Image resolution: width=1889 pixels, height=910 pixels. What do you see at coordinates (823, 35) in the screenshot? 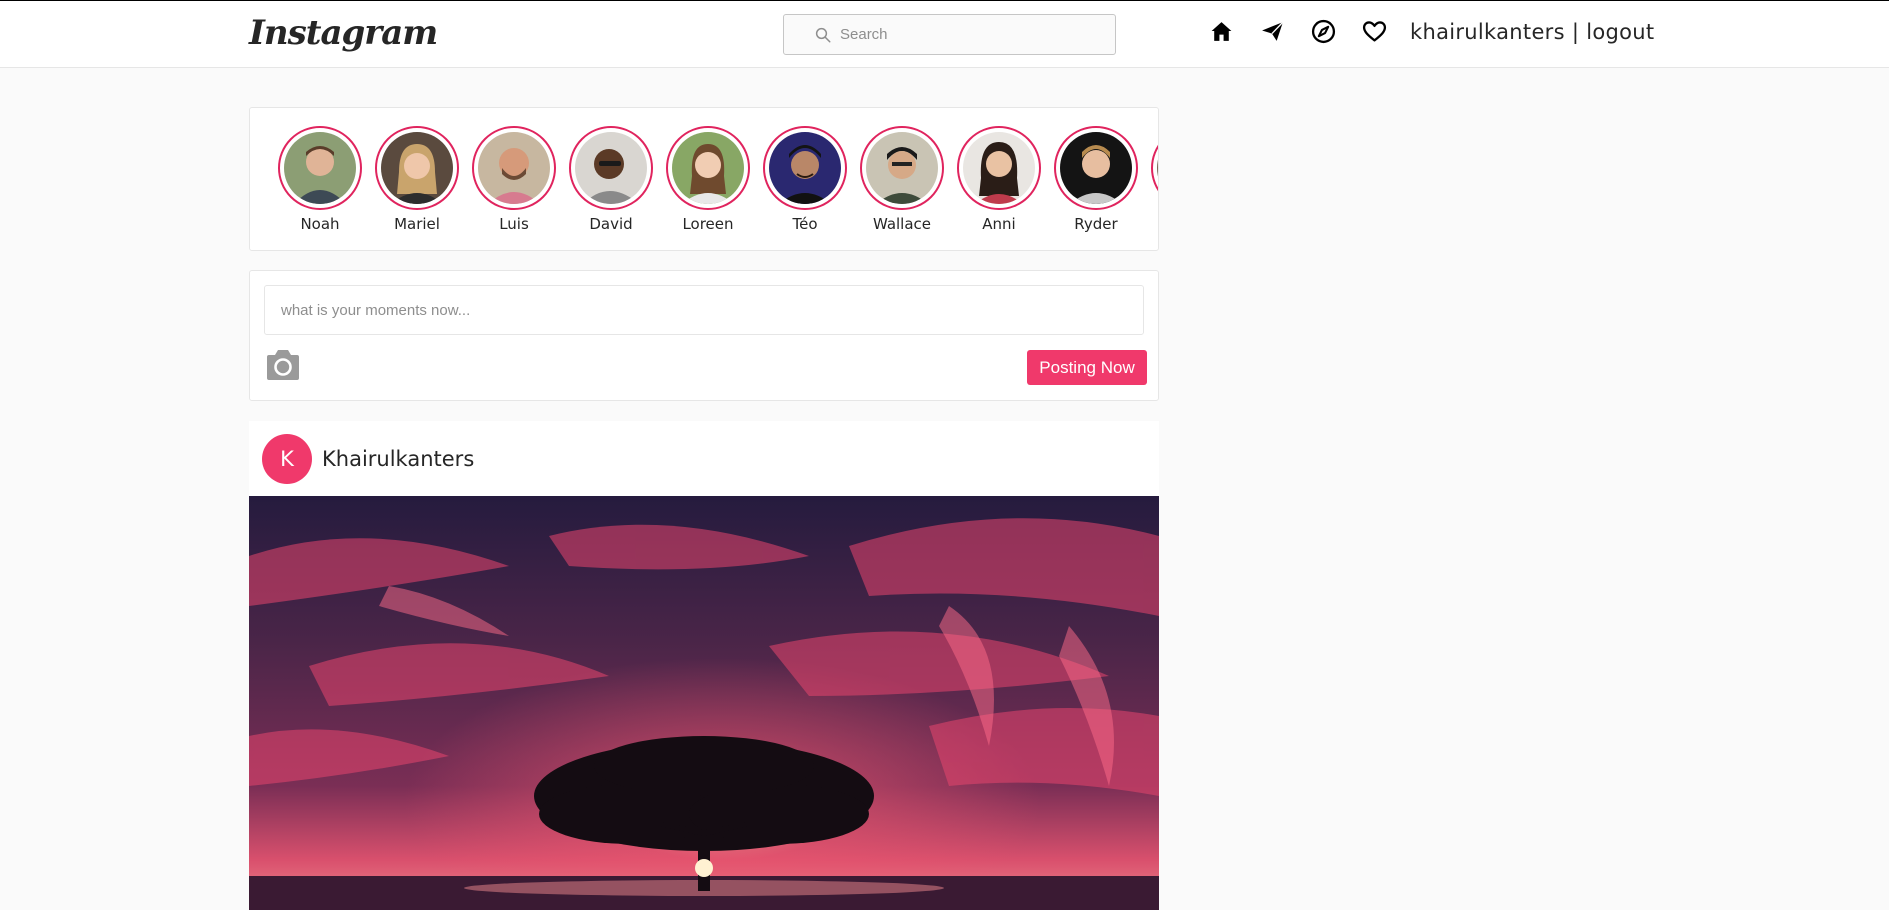
I see `search-icon` at bounding box center [823, 35].